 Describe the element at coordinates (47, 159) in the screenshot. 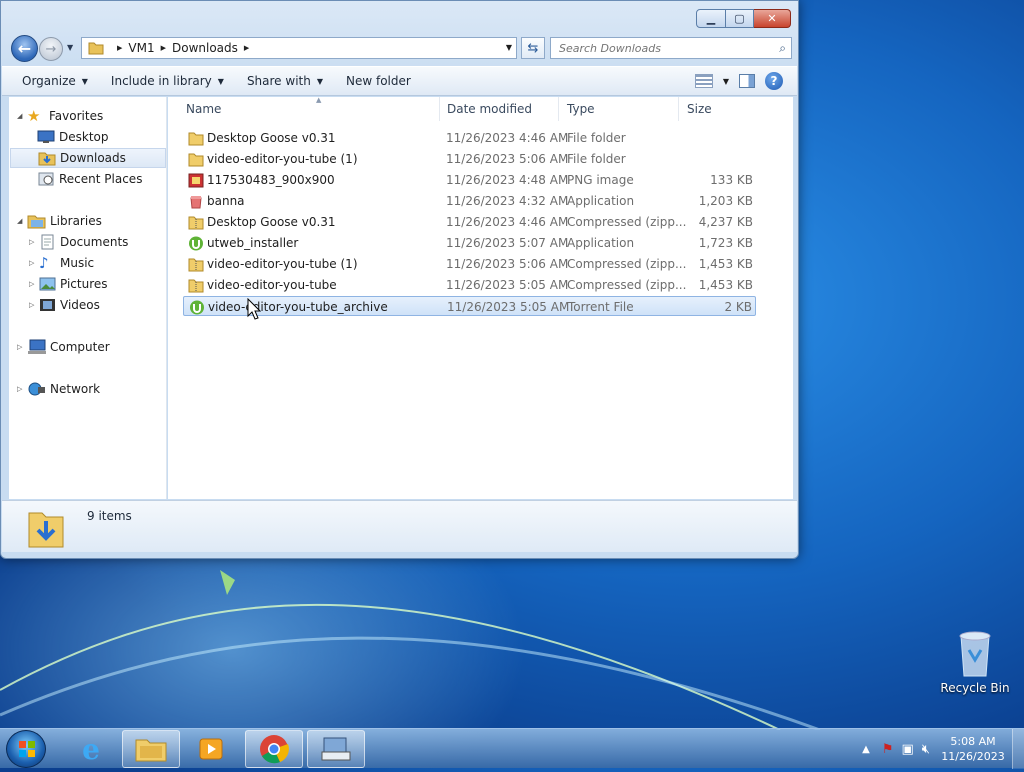

I see `downloads-folder-icon` at that location.